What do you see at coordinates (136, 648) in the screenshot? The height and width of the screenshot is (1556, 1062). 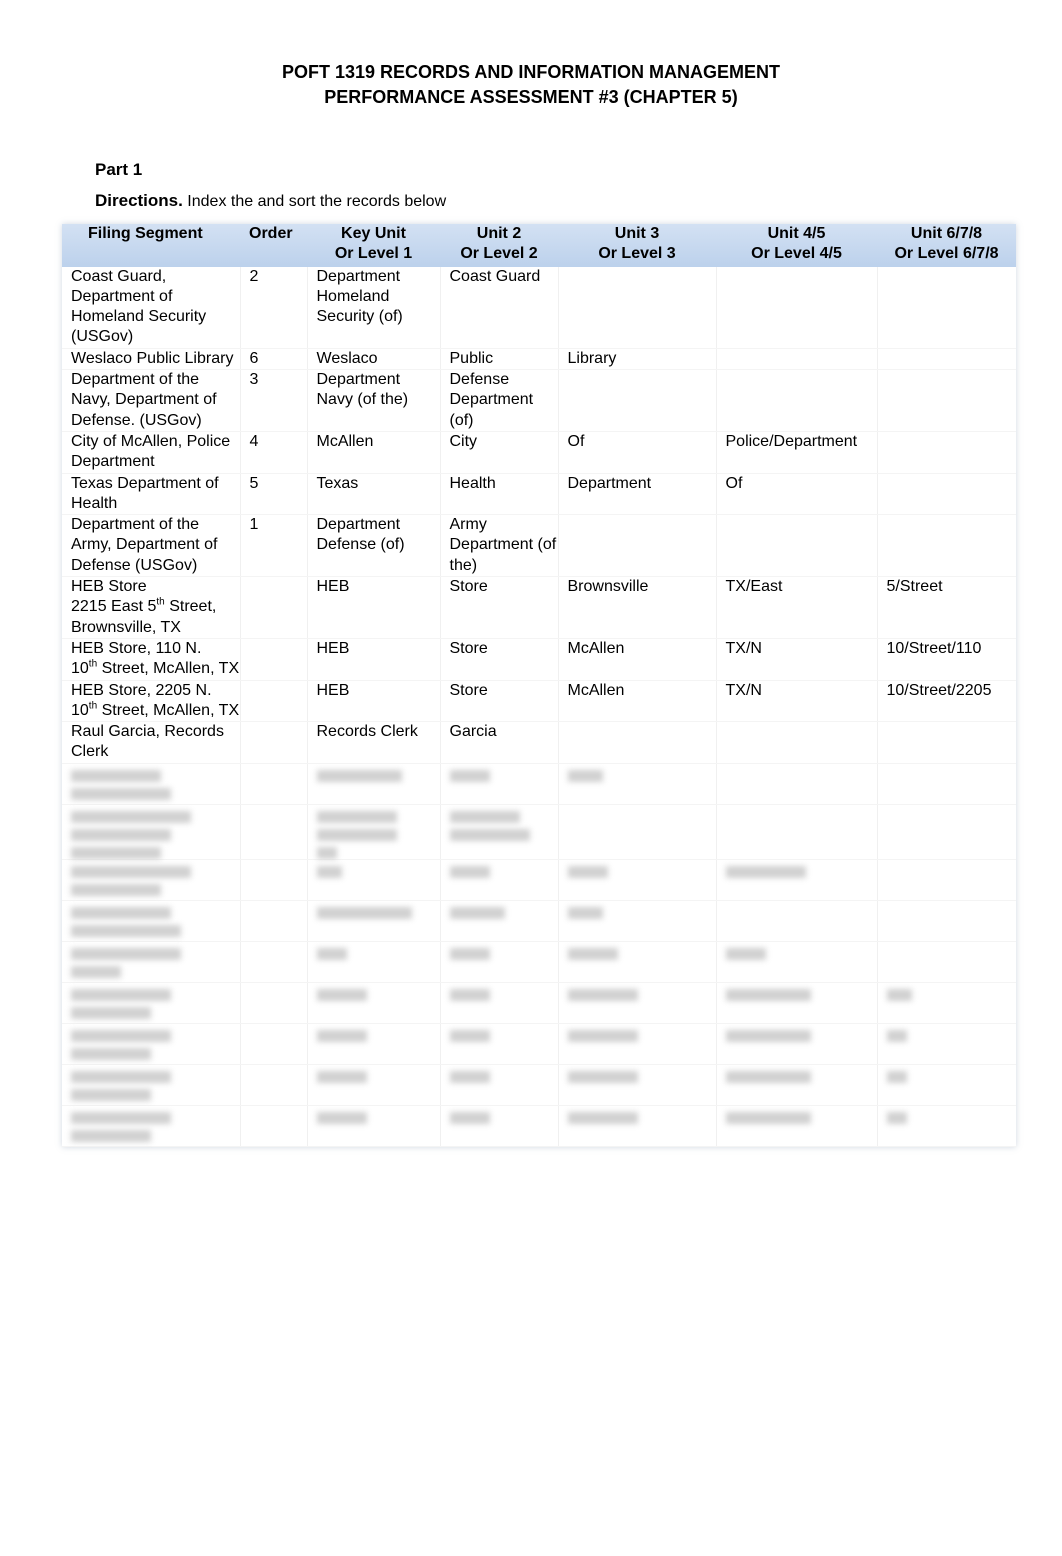 I see `cell-text: HEB Store, 110 N.` at bounding box center [136, 648].